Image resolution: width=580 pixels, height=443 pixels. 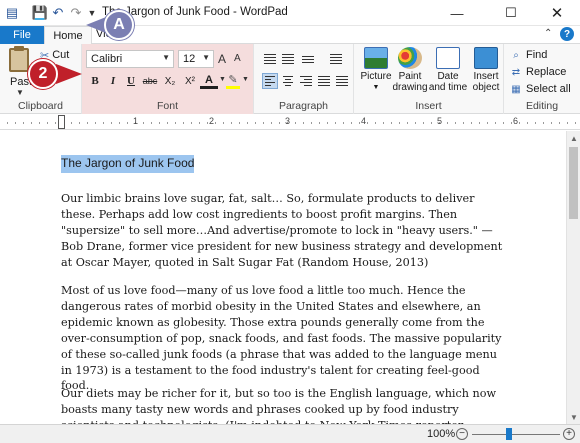 I want to click on binoculars-icon: ⌕, so click(x=516, y=55).